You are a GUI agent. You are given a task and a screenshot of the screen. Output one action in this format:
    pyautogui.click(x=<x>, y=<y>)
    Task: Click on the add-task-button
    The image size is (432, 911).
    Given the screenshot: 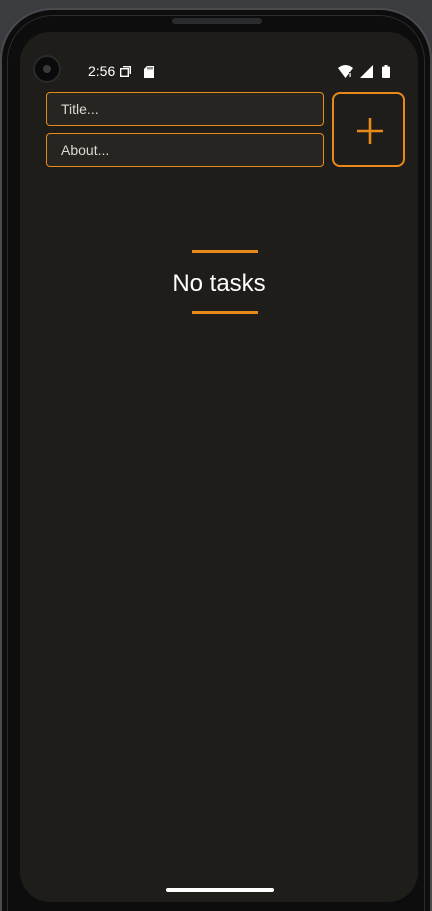 What is the action you would take?
    pyautogui.click(x=368, y=129)
    